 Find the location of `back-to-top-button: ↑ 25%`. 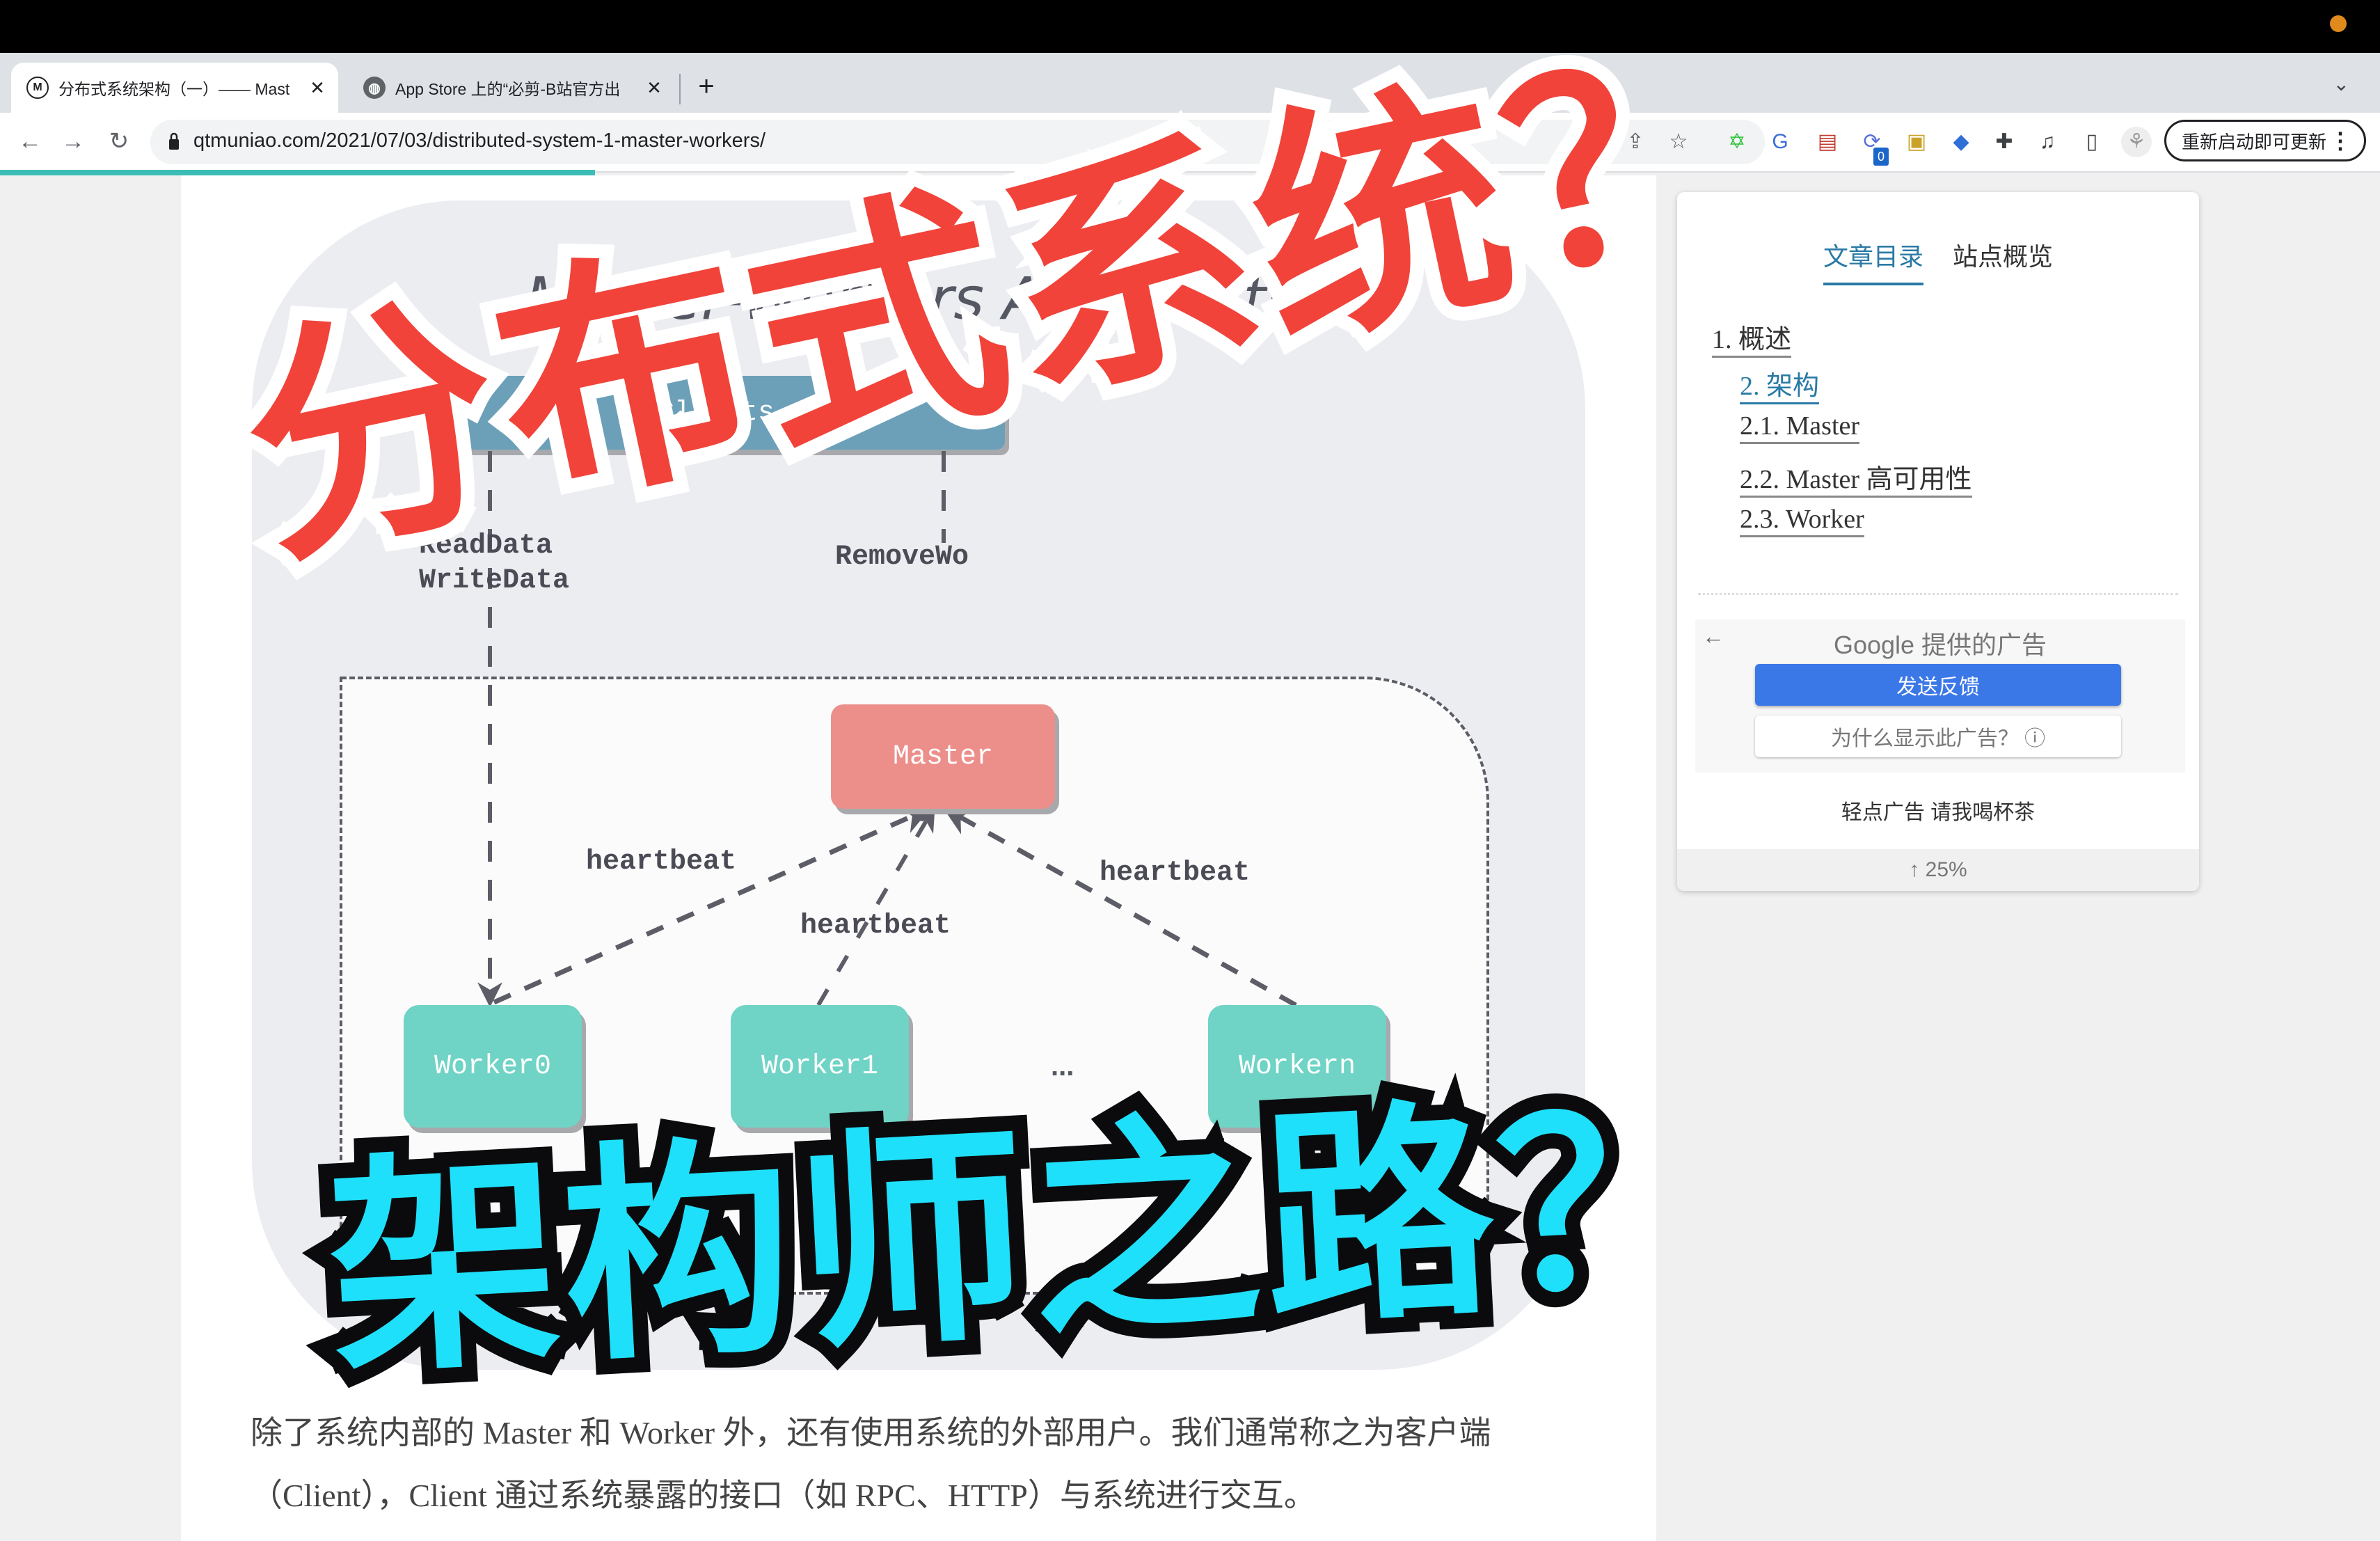

back-to-top-button: ↑ 25% is located at coordinates (1938, 870).